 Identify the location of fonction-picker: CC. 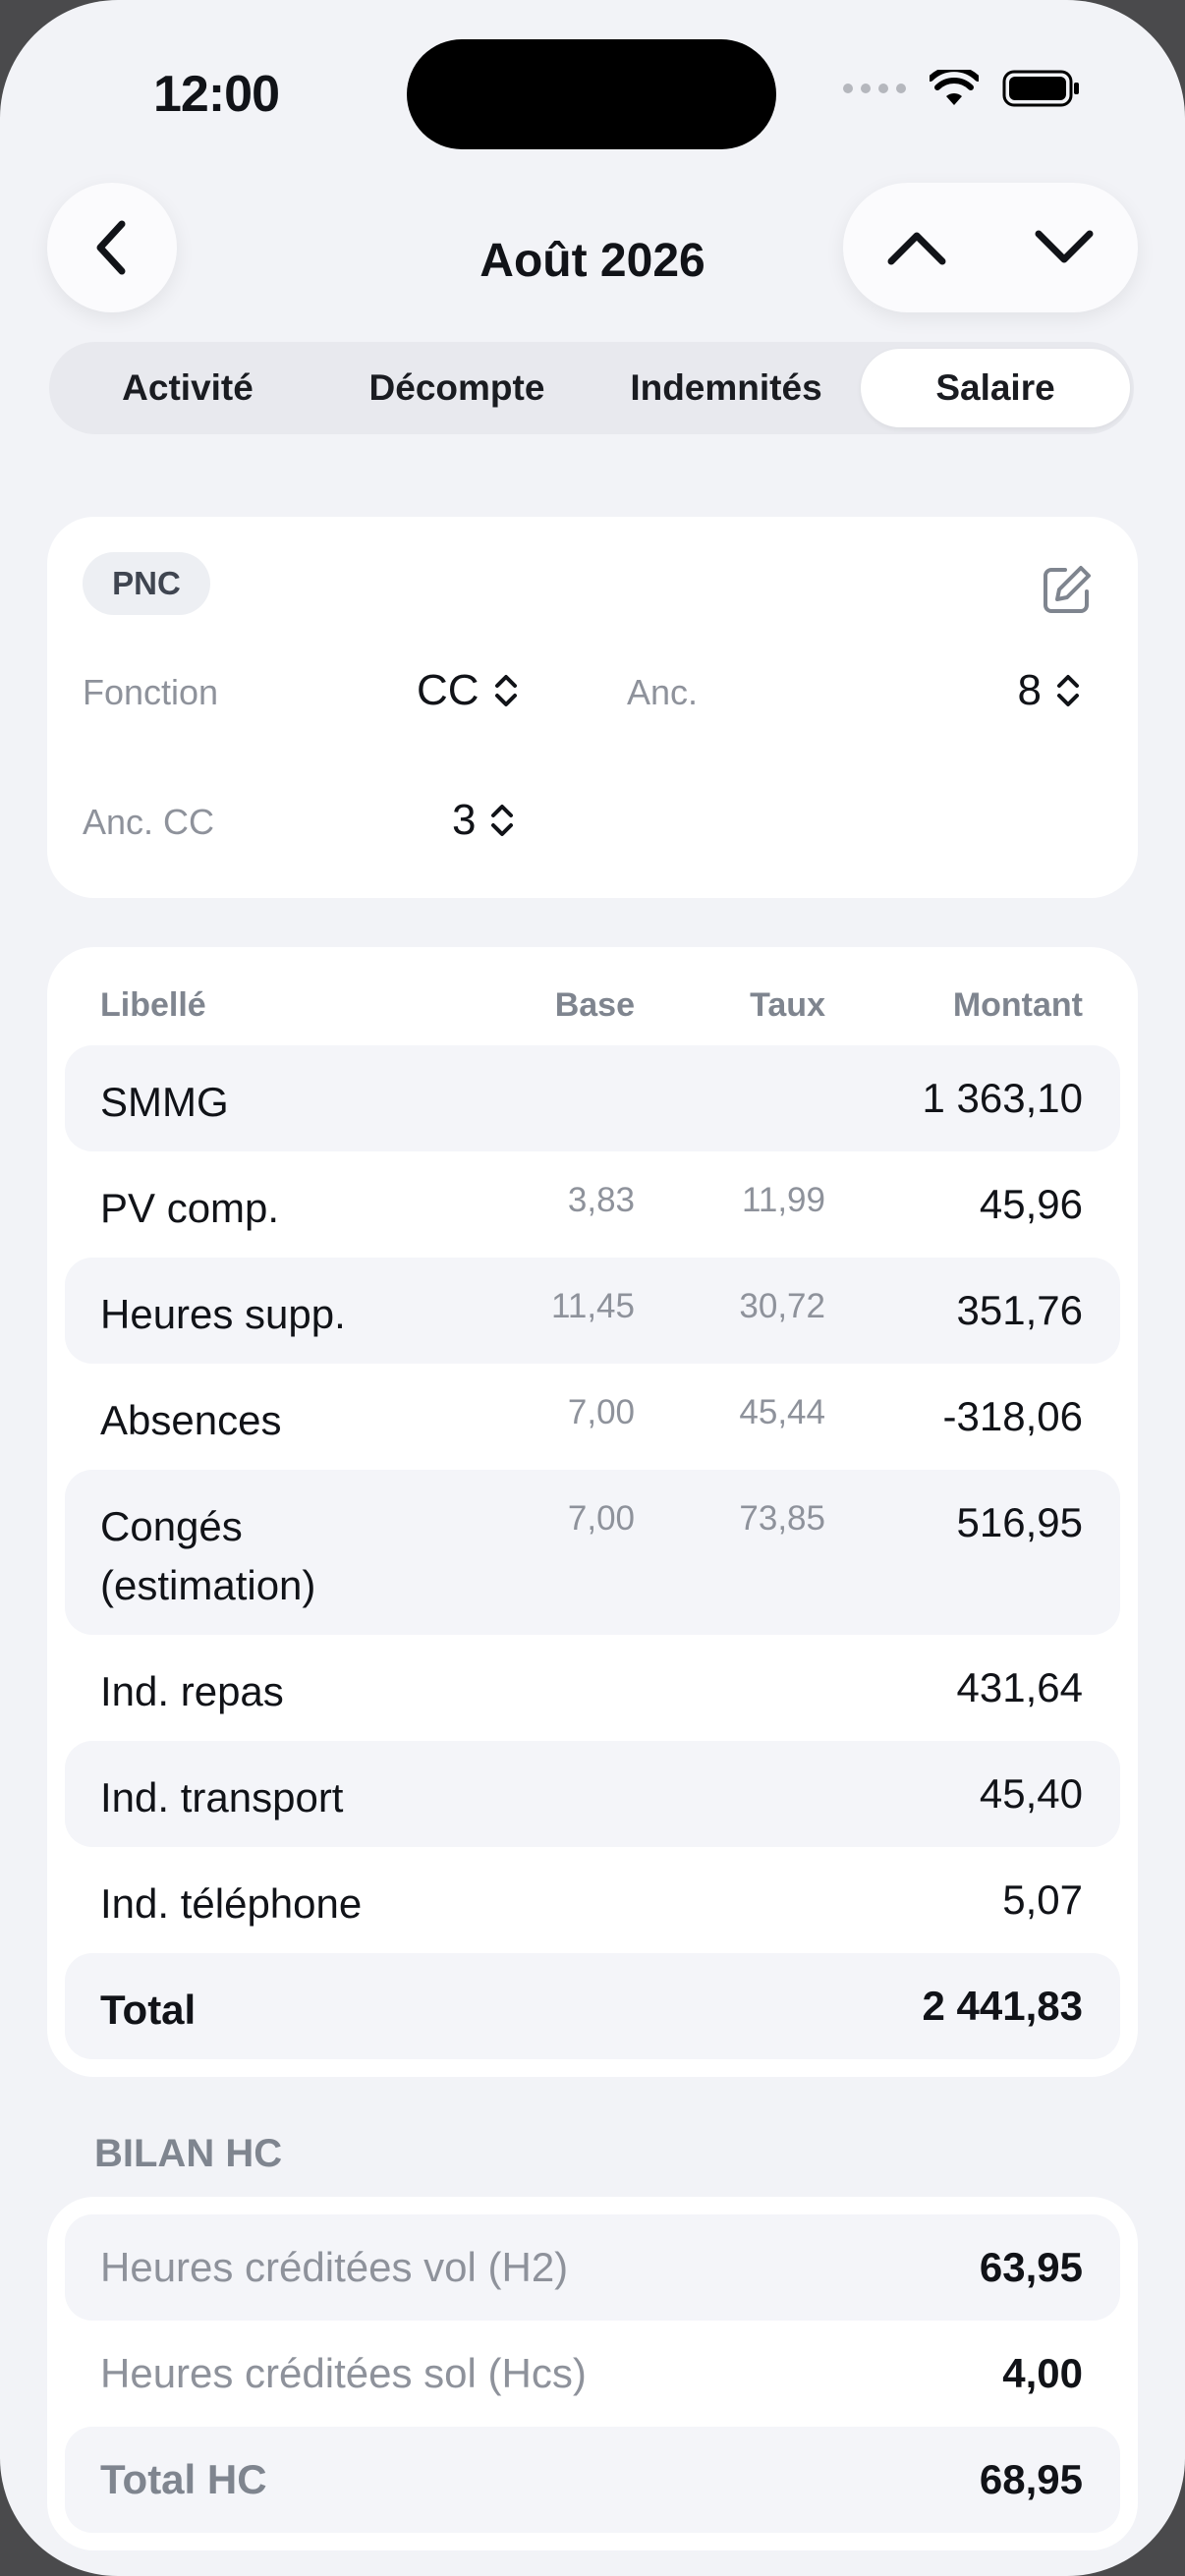
(468, 690).